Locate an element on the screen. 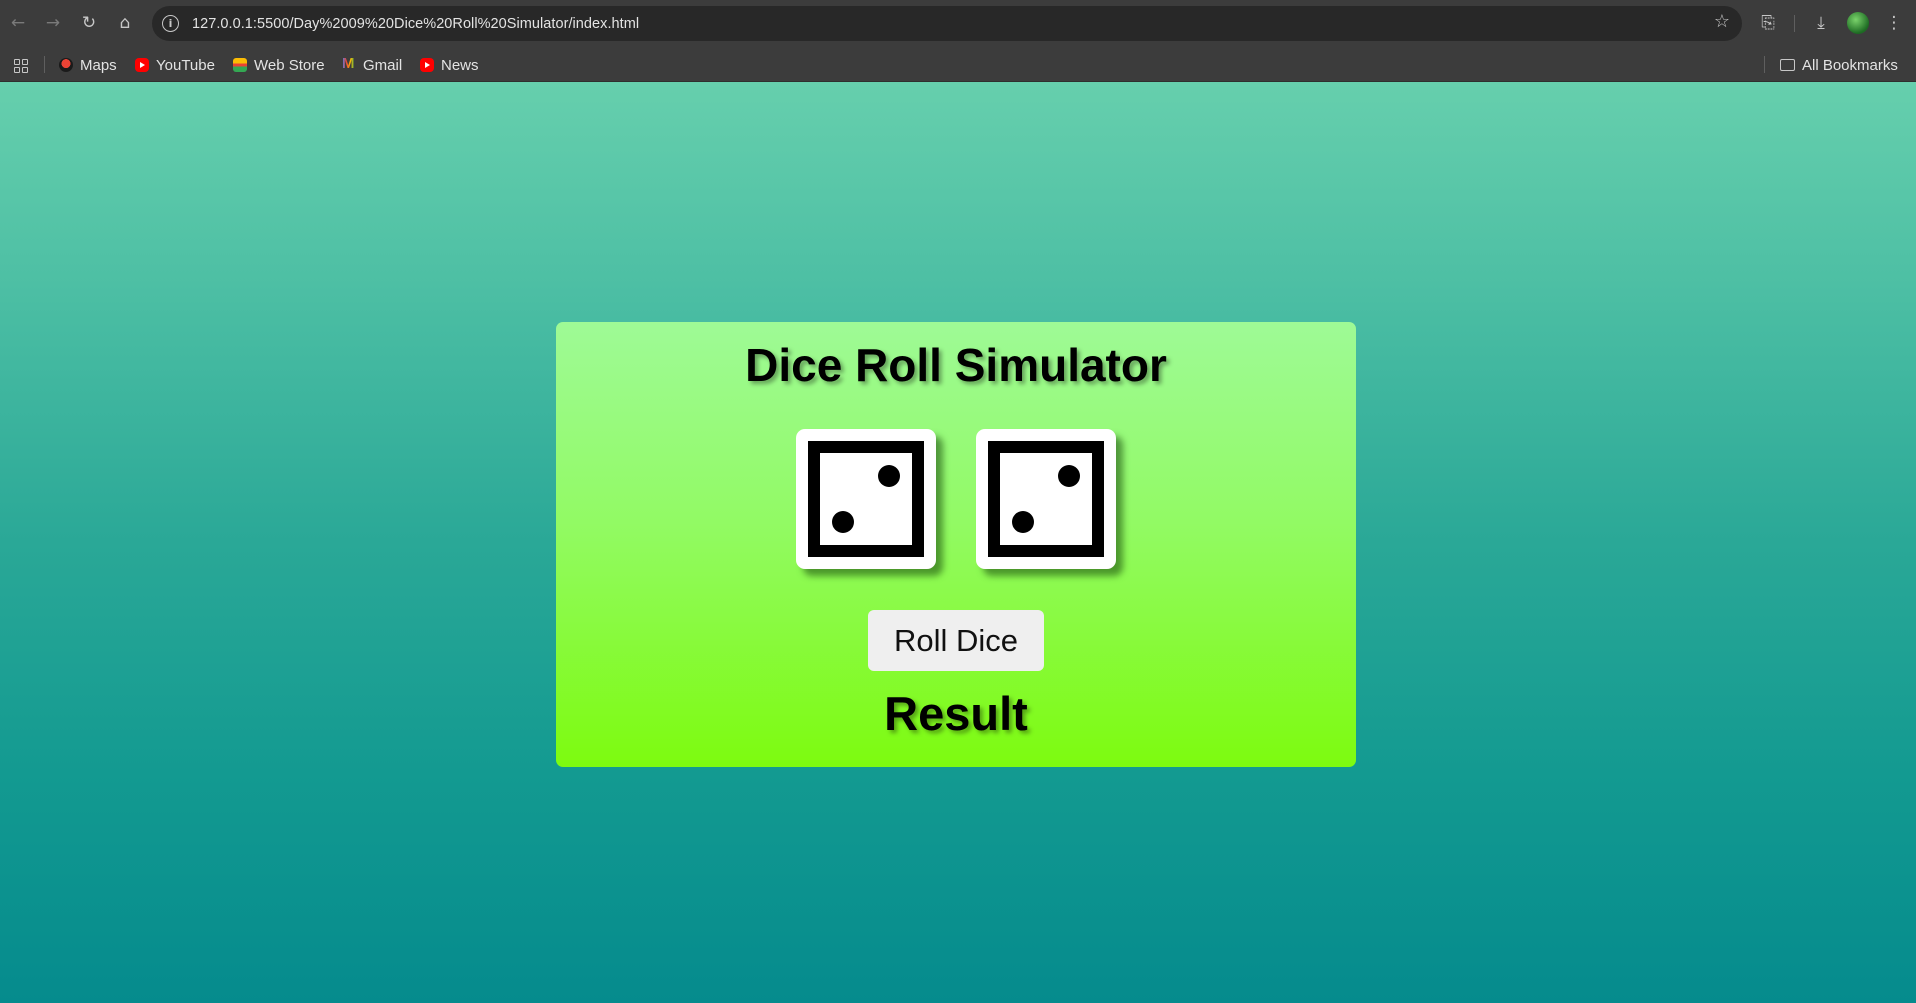 The width and height of the screenshot is (1916, 1003). profile-avatar is located at coordinates (1858, 23).